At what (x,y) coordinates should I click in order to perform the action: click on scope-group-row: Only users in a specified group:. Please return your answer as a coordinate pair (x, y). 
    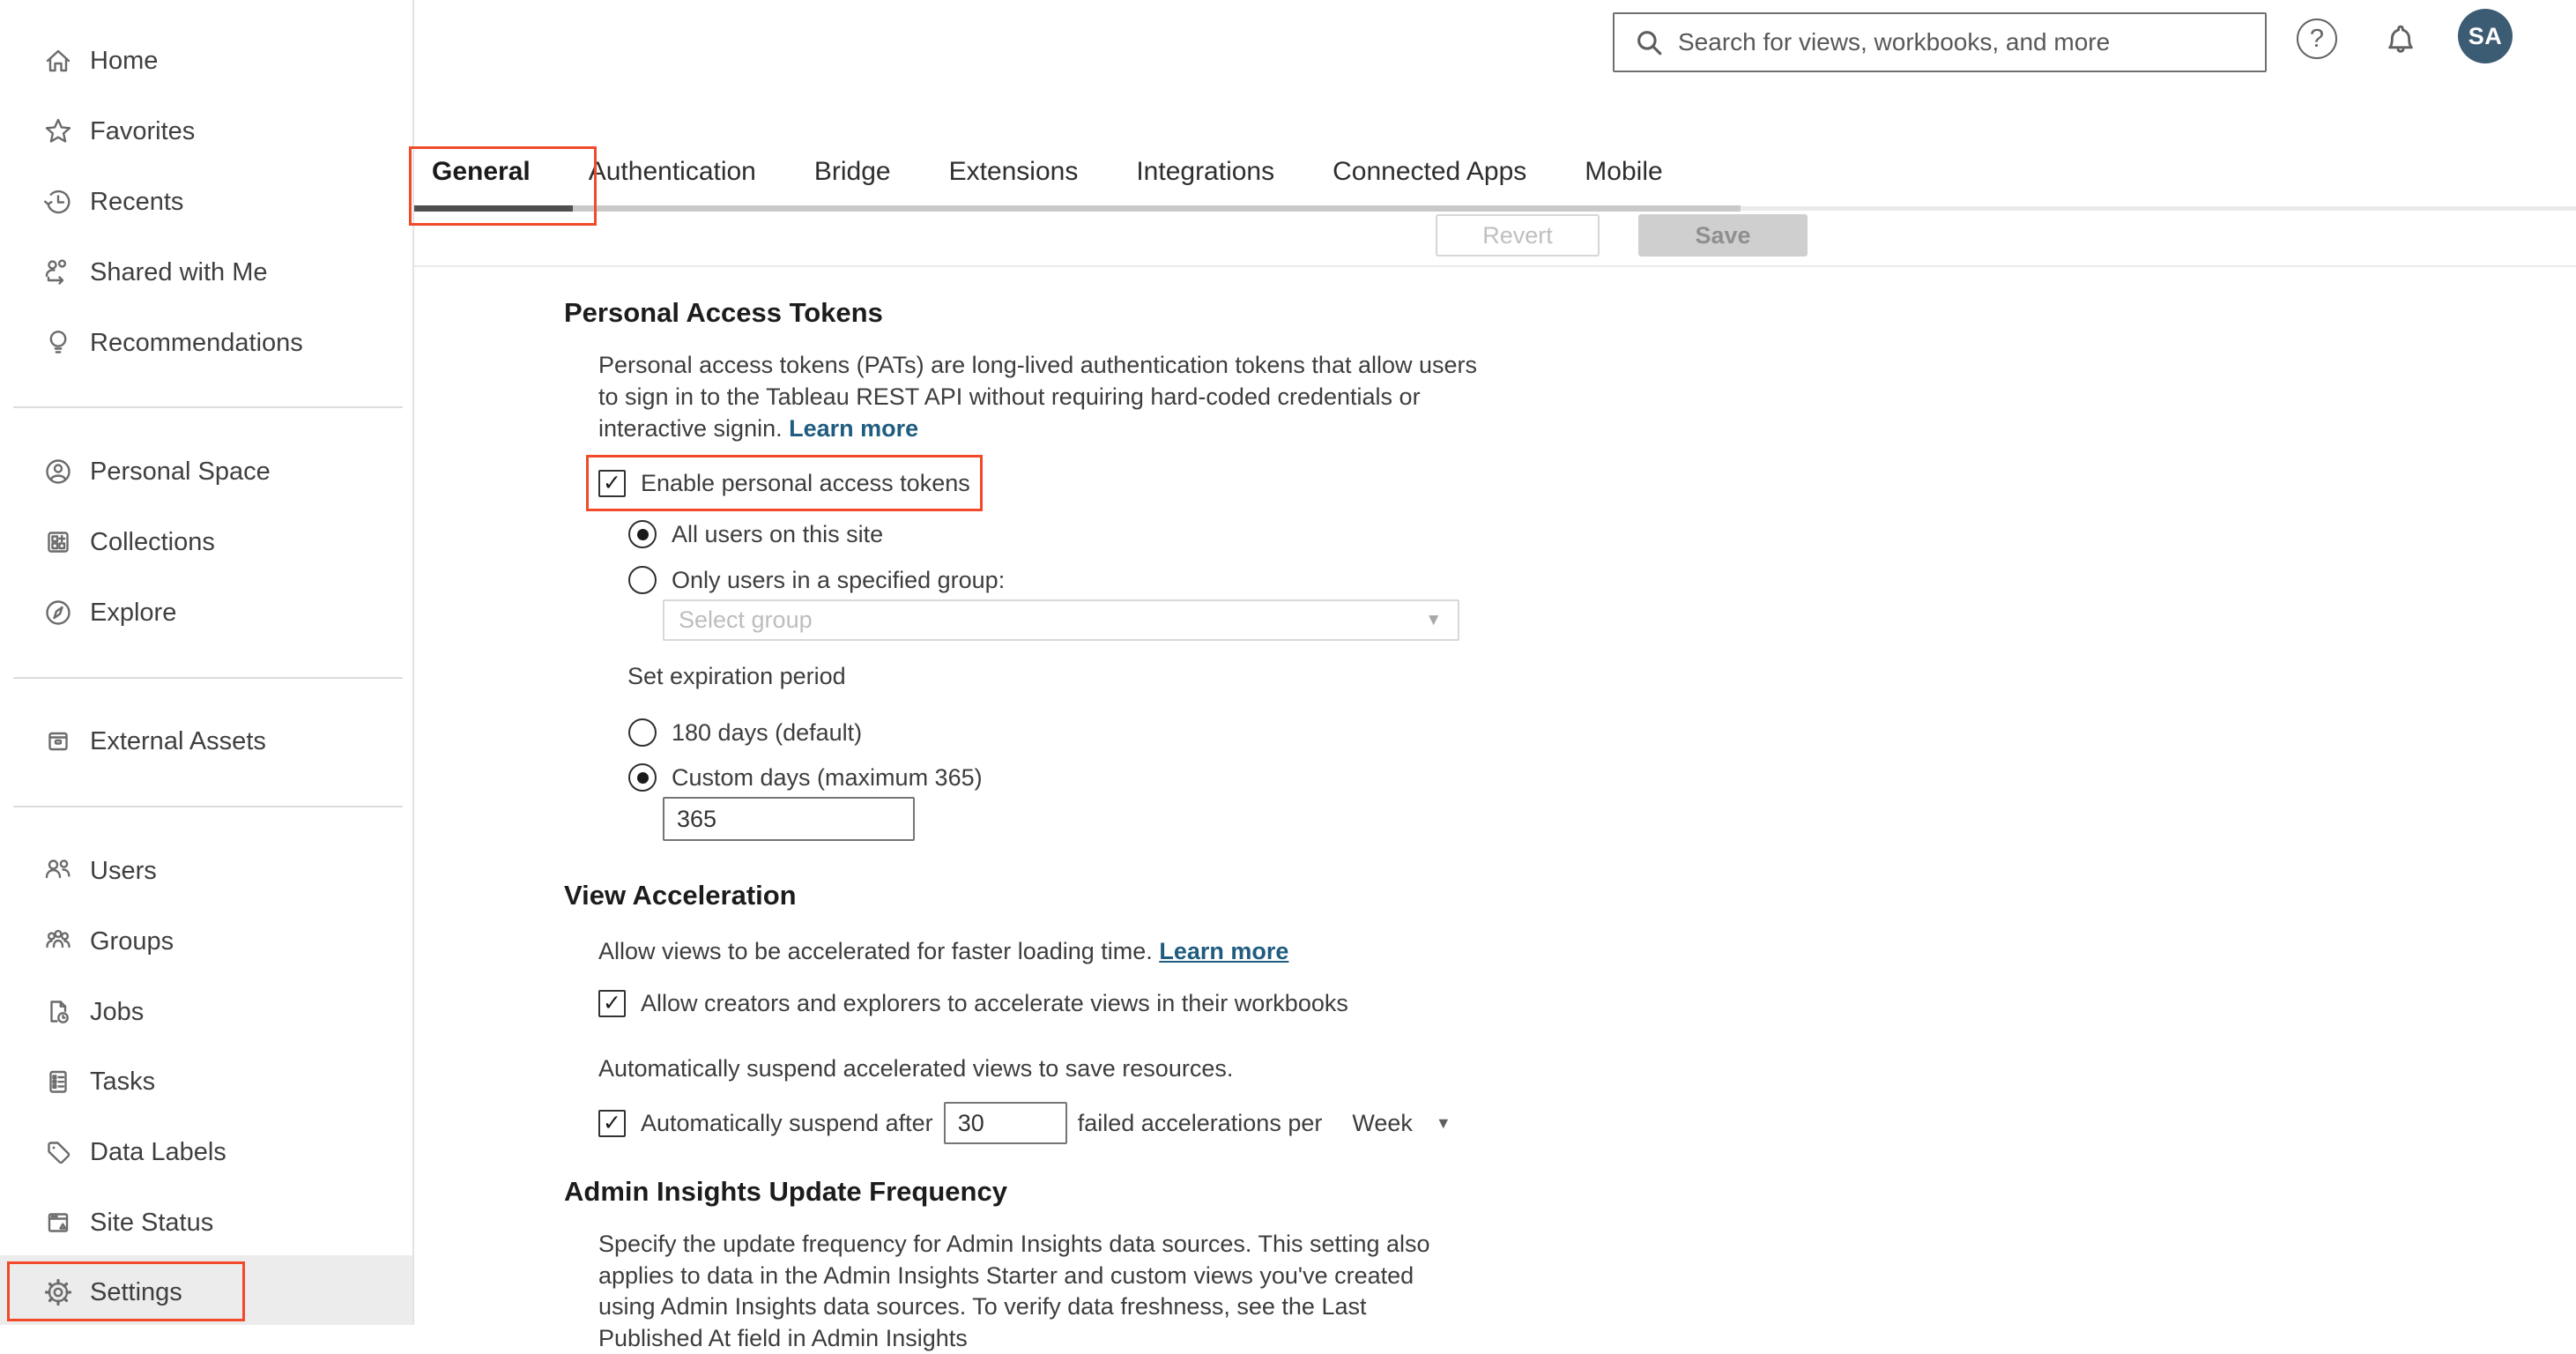
    Looking at the image, I should click on (816, 580).